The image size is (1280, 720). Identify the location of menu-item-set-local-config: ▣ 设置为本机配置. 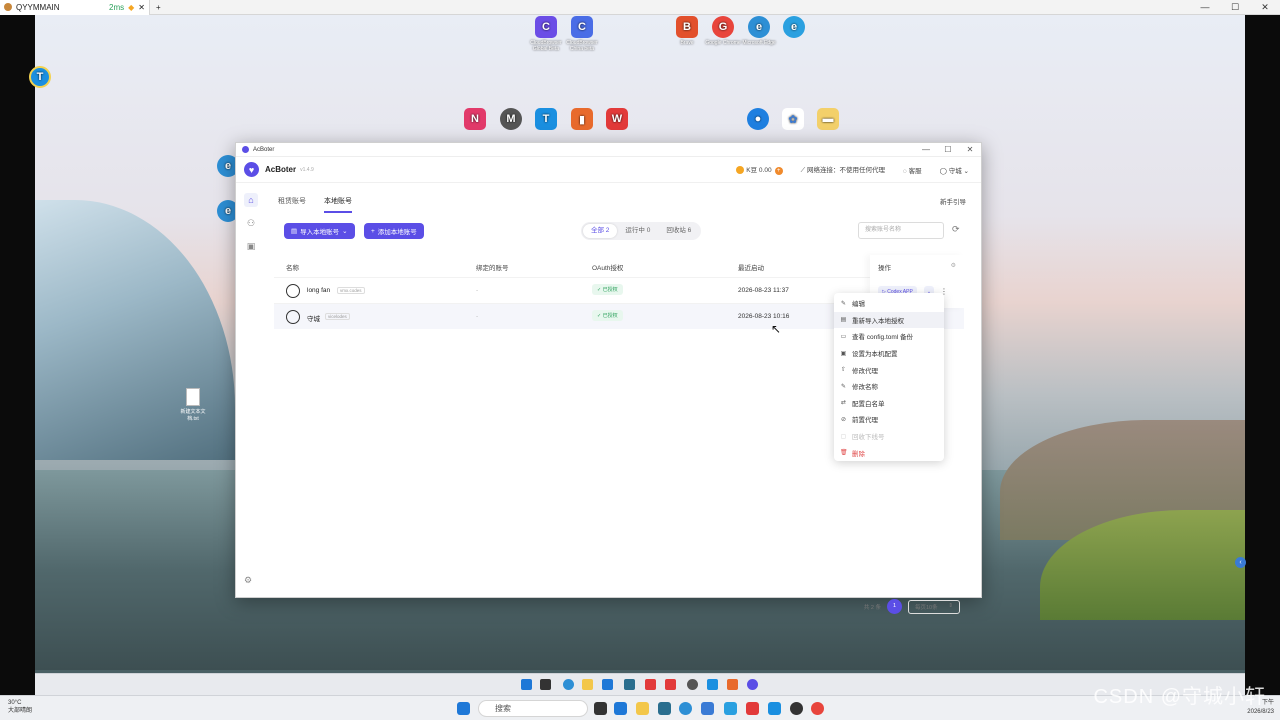
(889, 353).